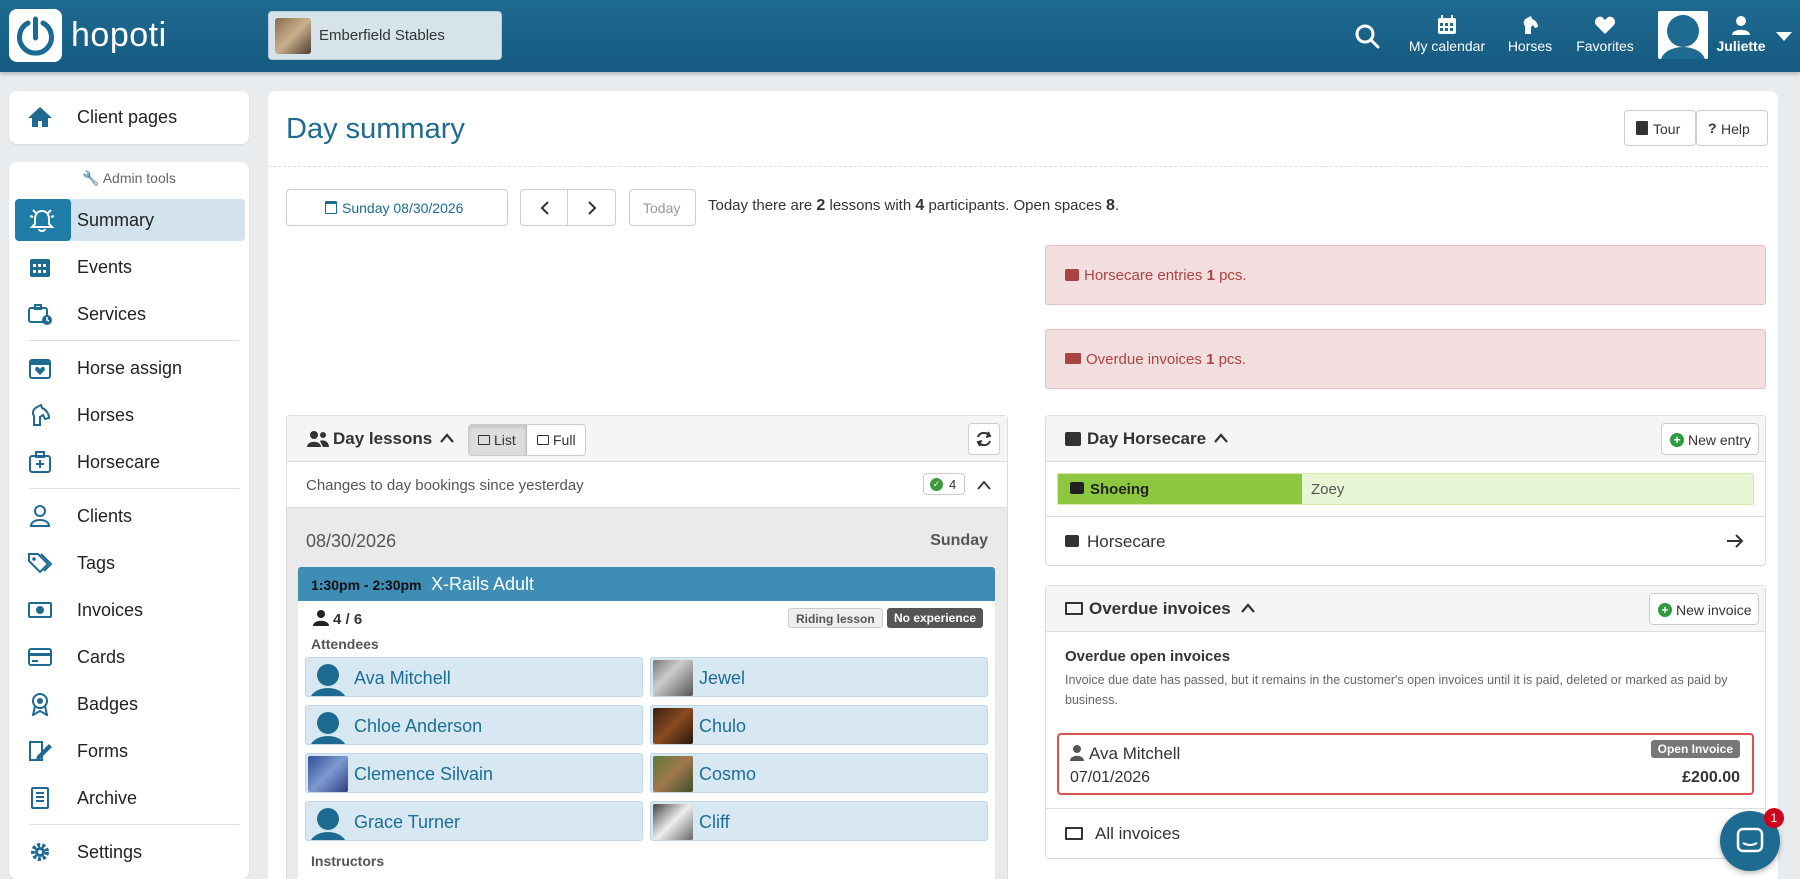  Describe the element at coordinates (407, 822) in the screenshot. I see `rider-name: Grace Turner` at that location.